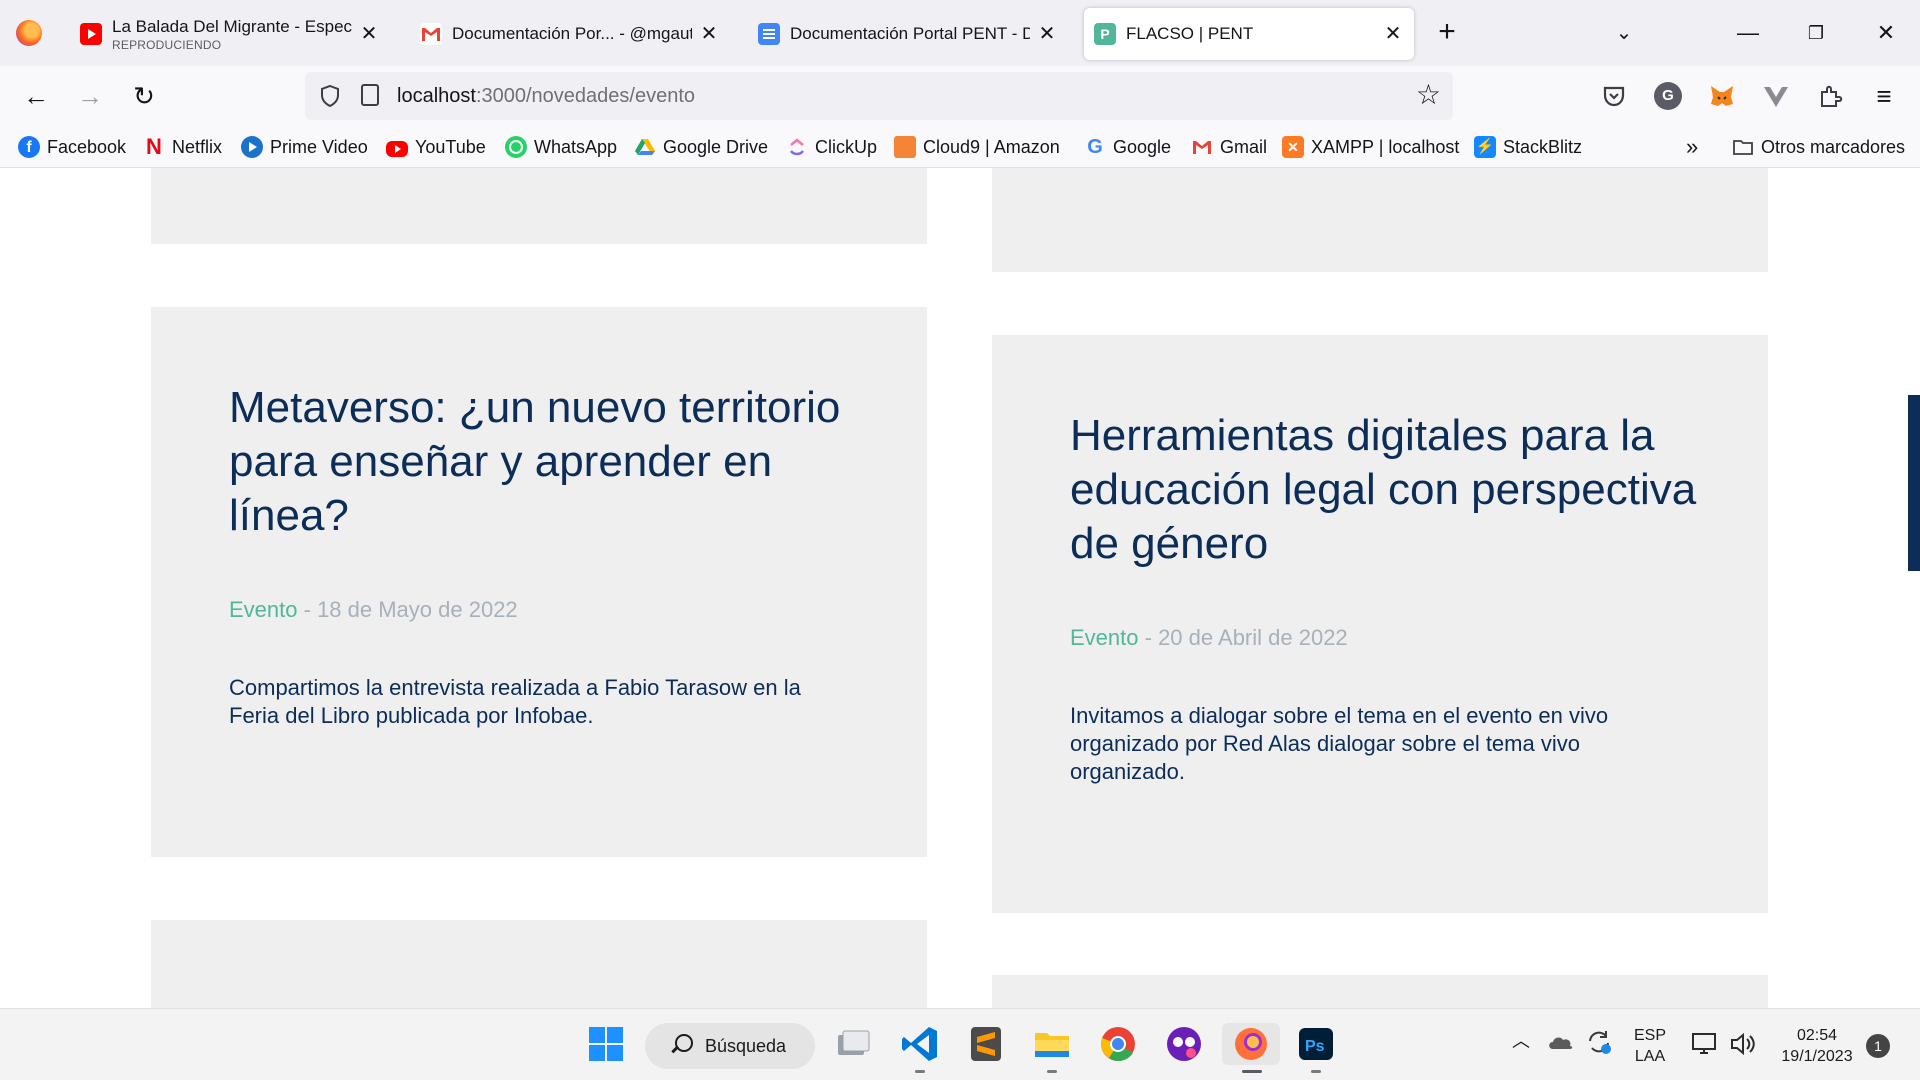 The height and width of the screenshot is (1080, 1920). What do you see at coordinates (1252, 1071) in the screenshot?
I see `active-indicator` at bounding box center [1252, 1071].